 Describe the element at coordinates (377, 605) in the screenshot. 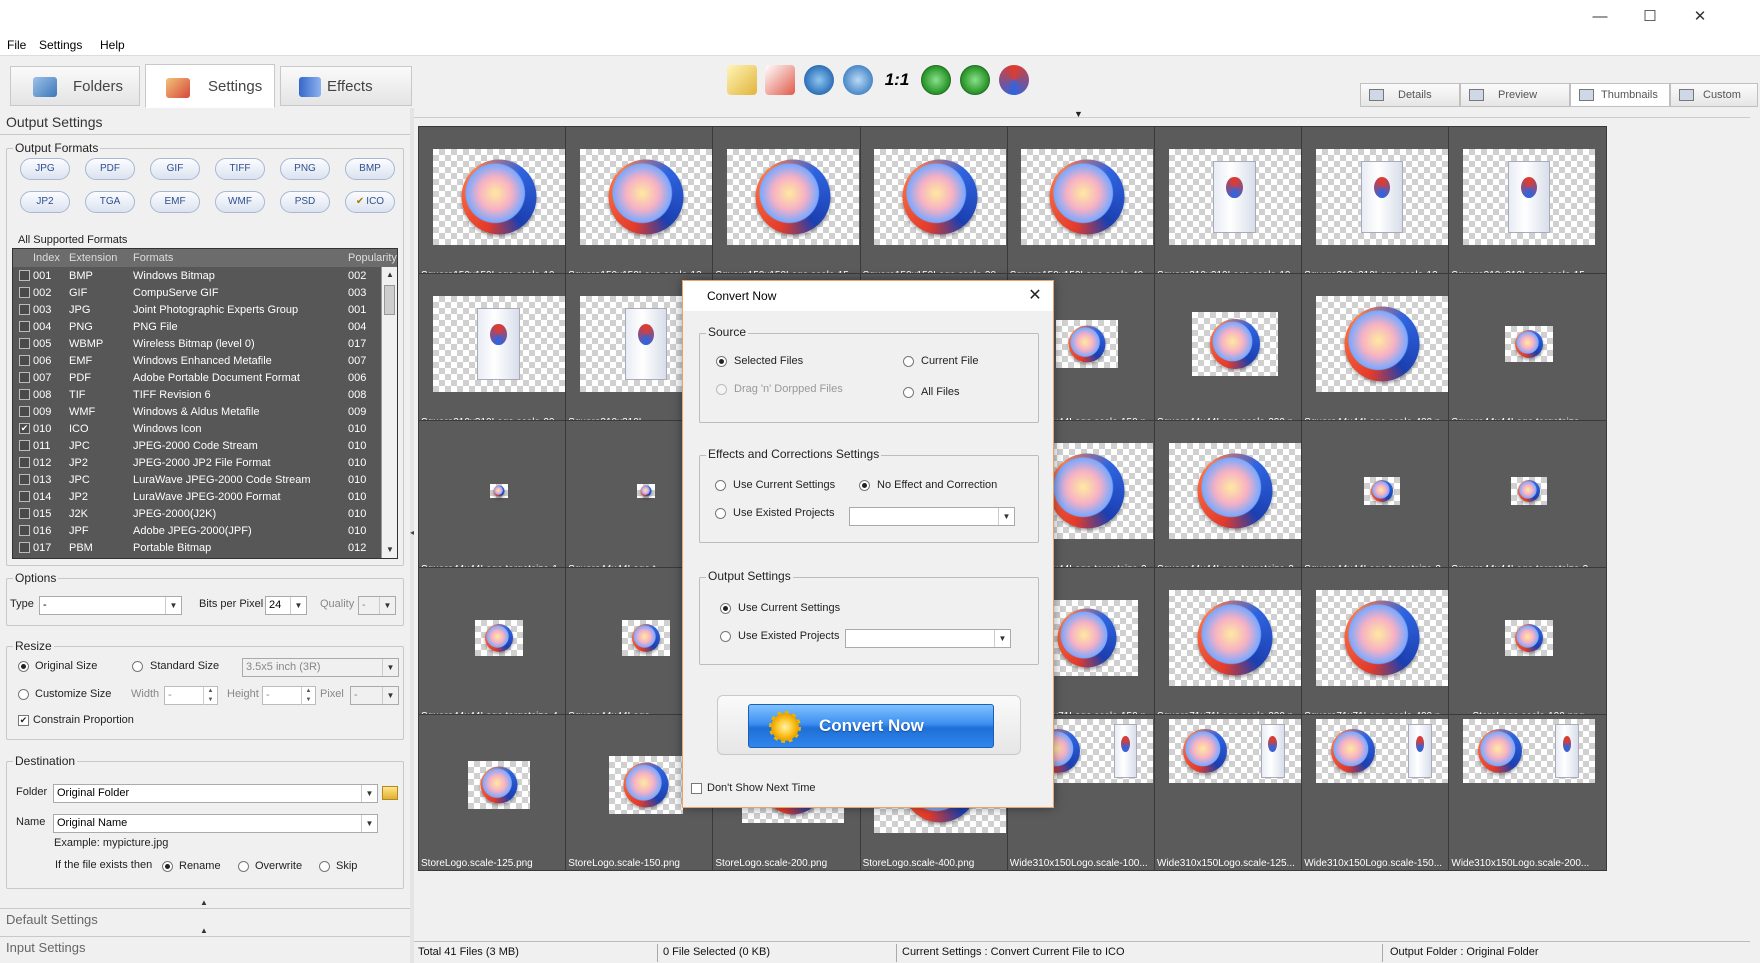

I see `quality-select: - ▼` at that location.